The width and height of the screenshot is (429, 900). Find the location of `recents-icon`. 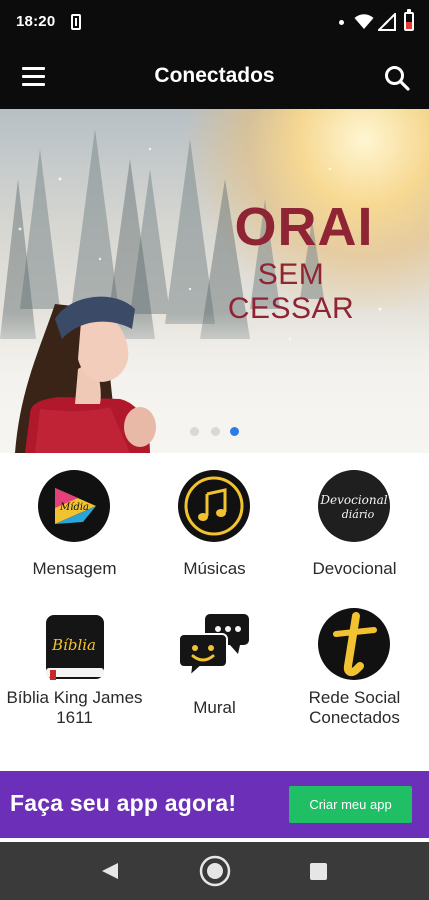

recents-icon is located at coordinates (318, 871).